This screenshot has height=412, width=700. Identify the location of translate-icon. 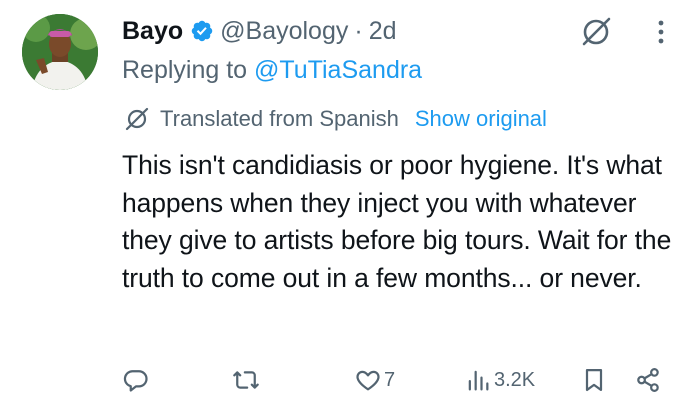
(137, 119).